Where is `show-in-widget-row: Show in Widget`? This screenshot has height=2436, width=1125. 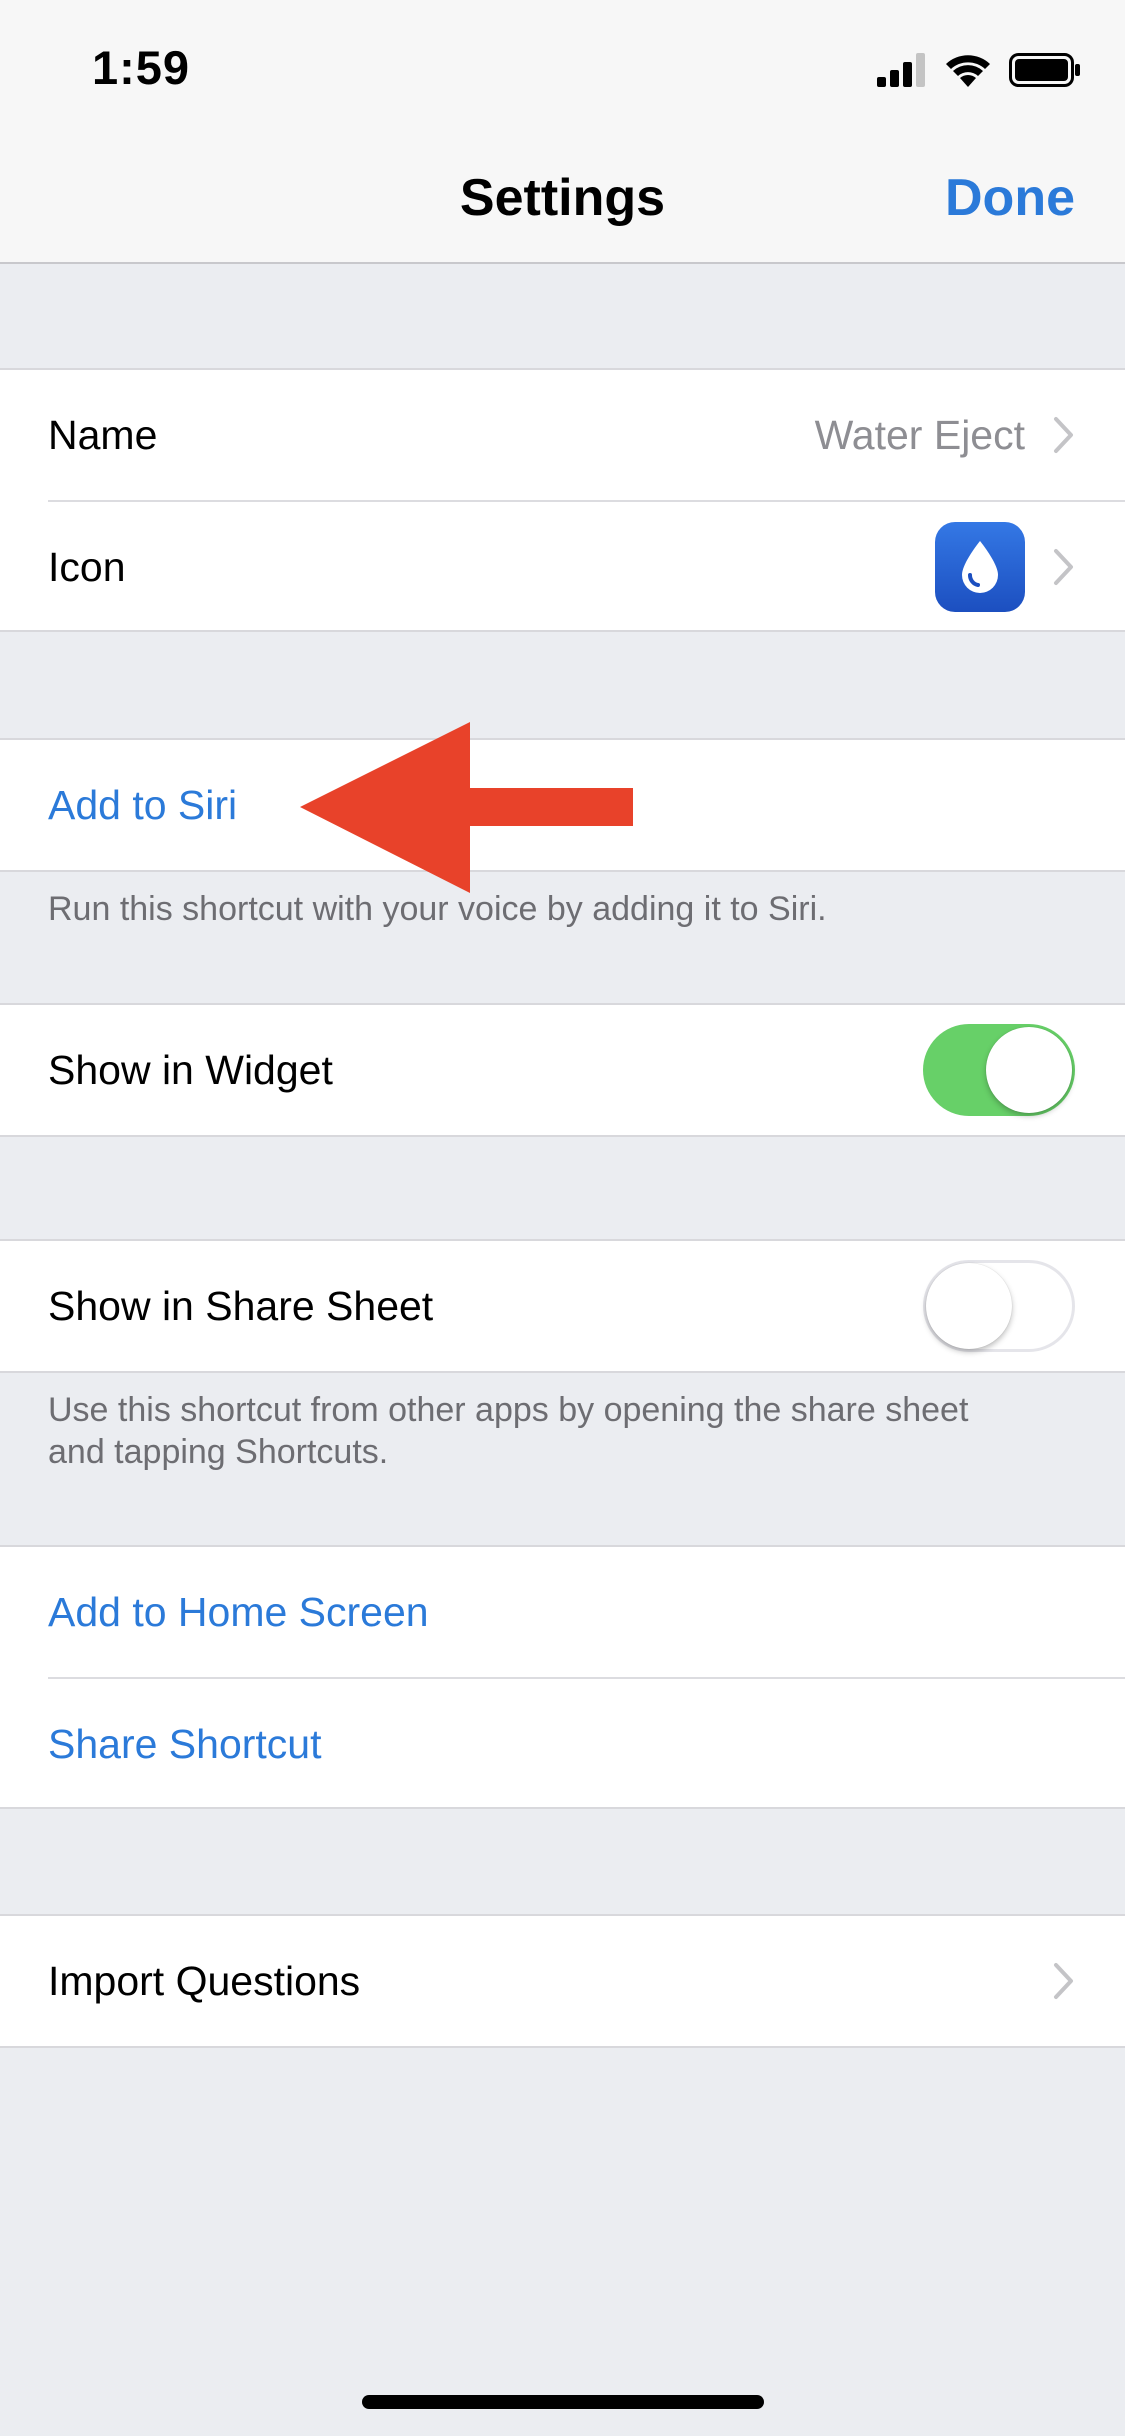
show-in-widget-row: Show in Widget is located at coordinates (562, 1070).